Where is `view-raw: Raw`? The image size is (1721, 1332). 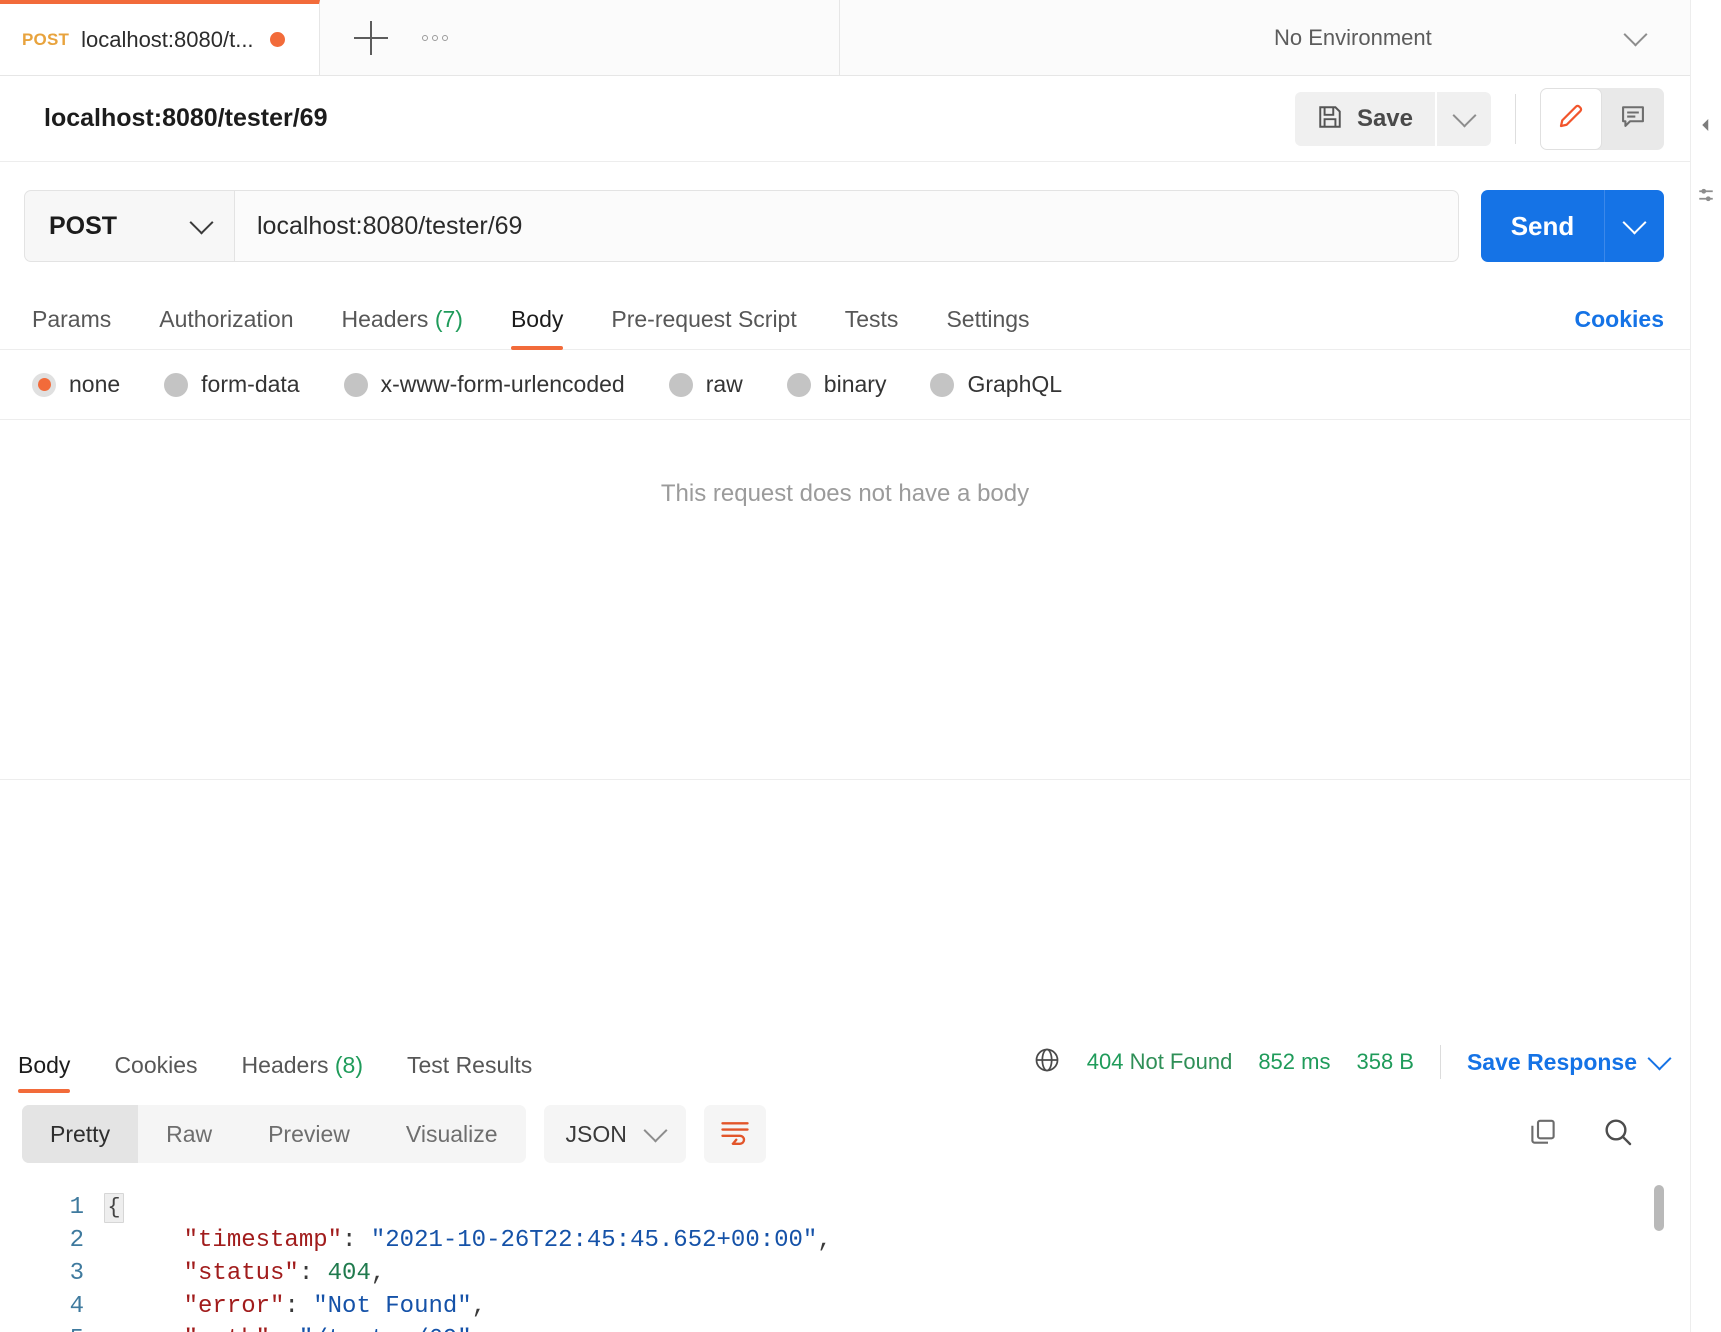
view-raw: Raw is located at coordinates (189, 1134).